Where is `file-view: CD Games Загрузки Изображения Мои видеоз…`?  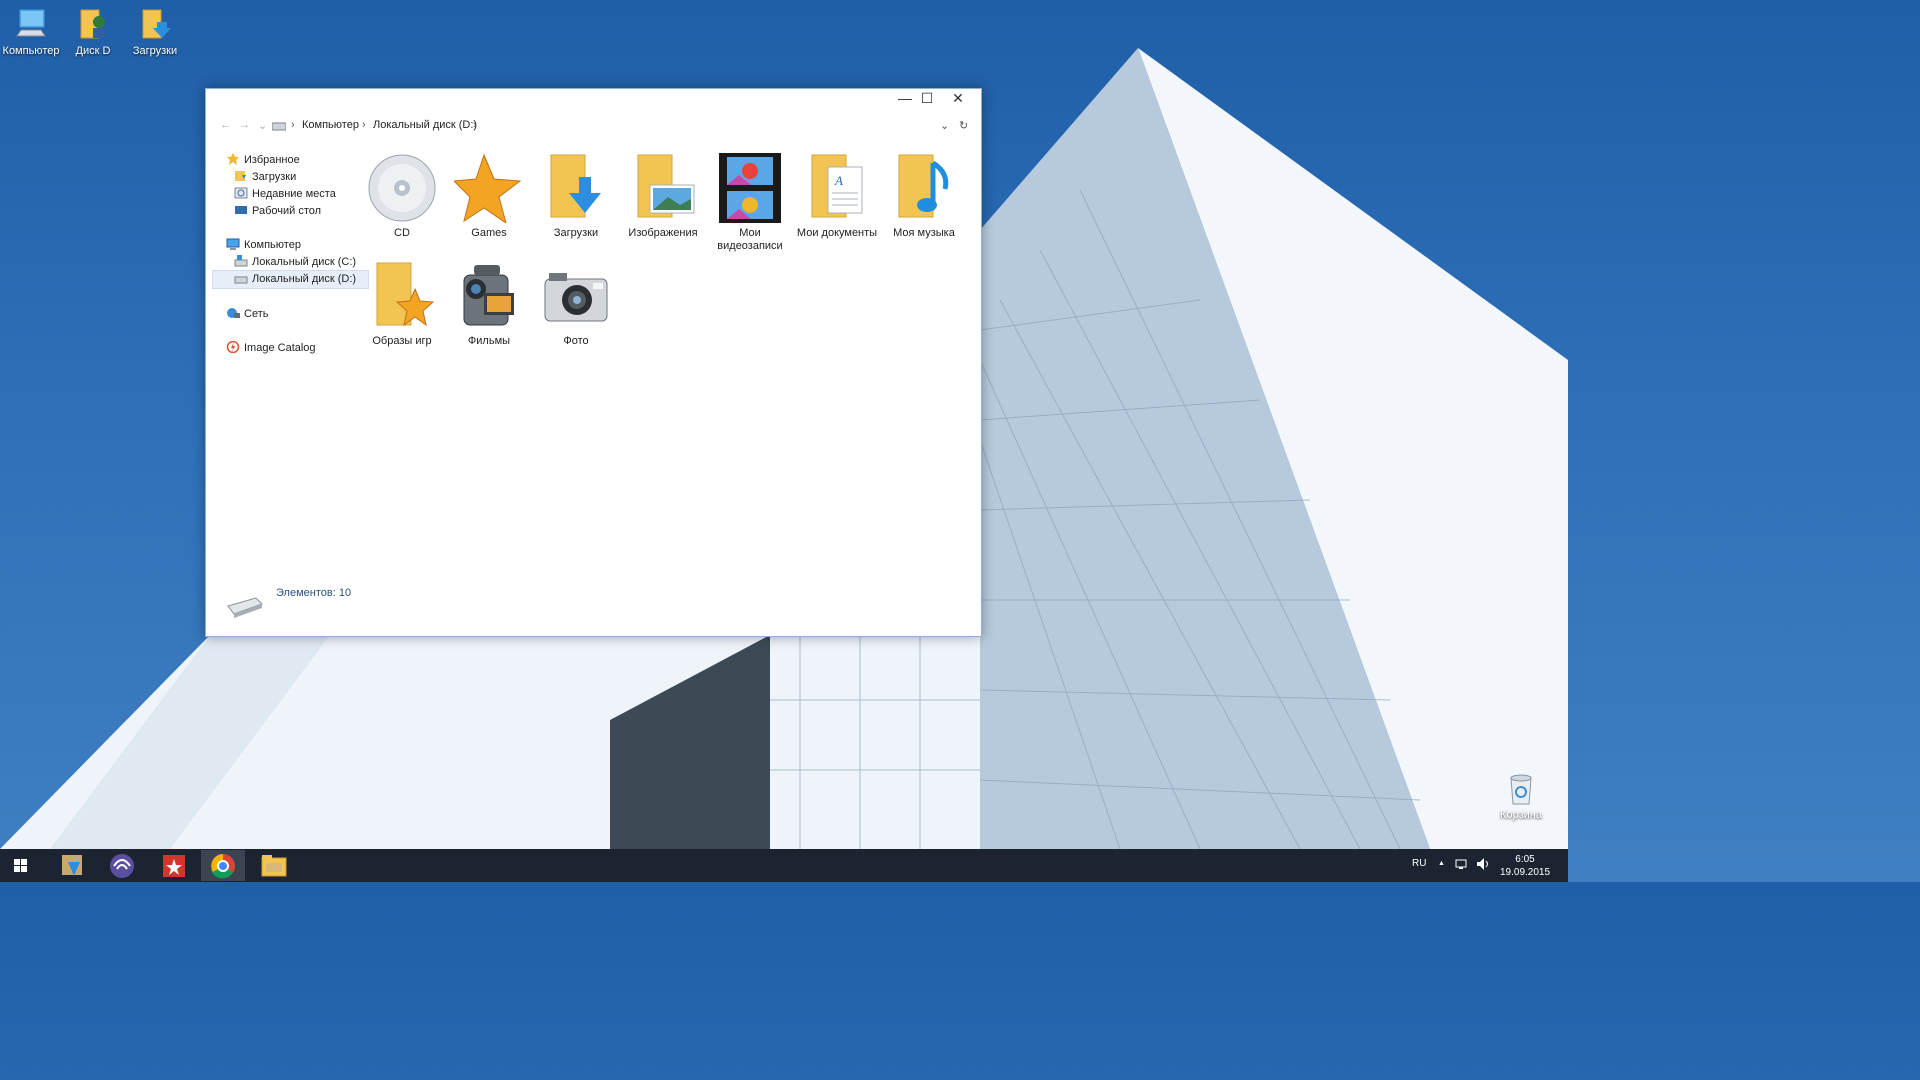 file-view: CD Games Загрузки Изображения Мои видеоз… is located at coordinates (662, 361).